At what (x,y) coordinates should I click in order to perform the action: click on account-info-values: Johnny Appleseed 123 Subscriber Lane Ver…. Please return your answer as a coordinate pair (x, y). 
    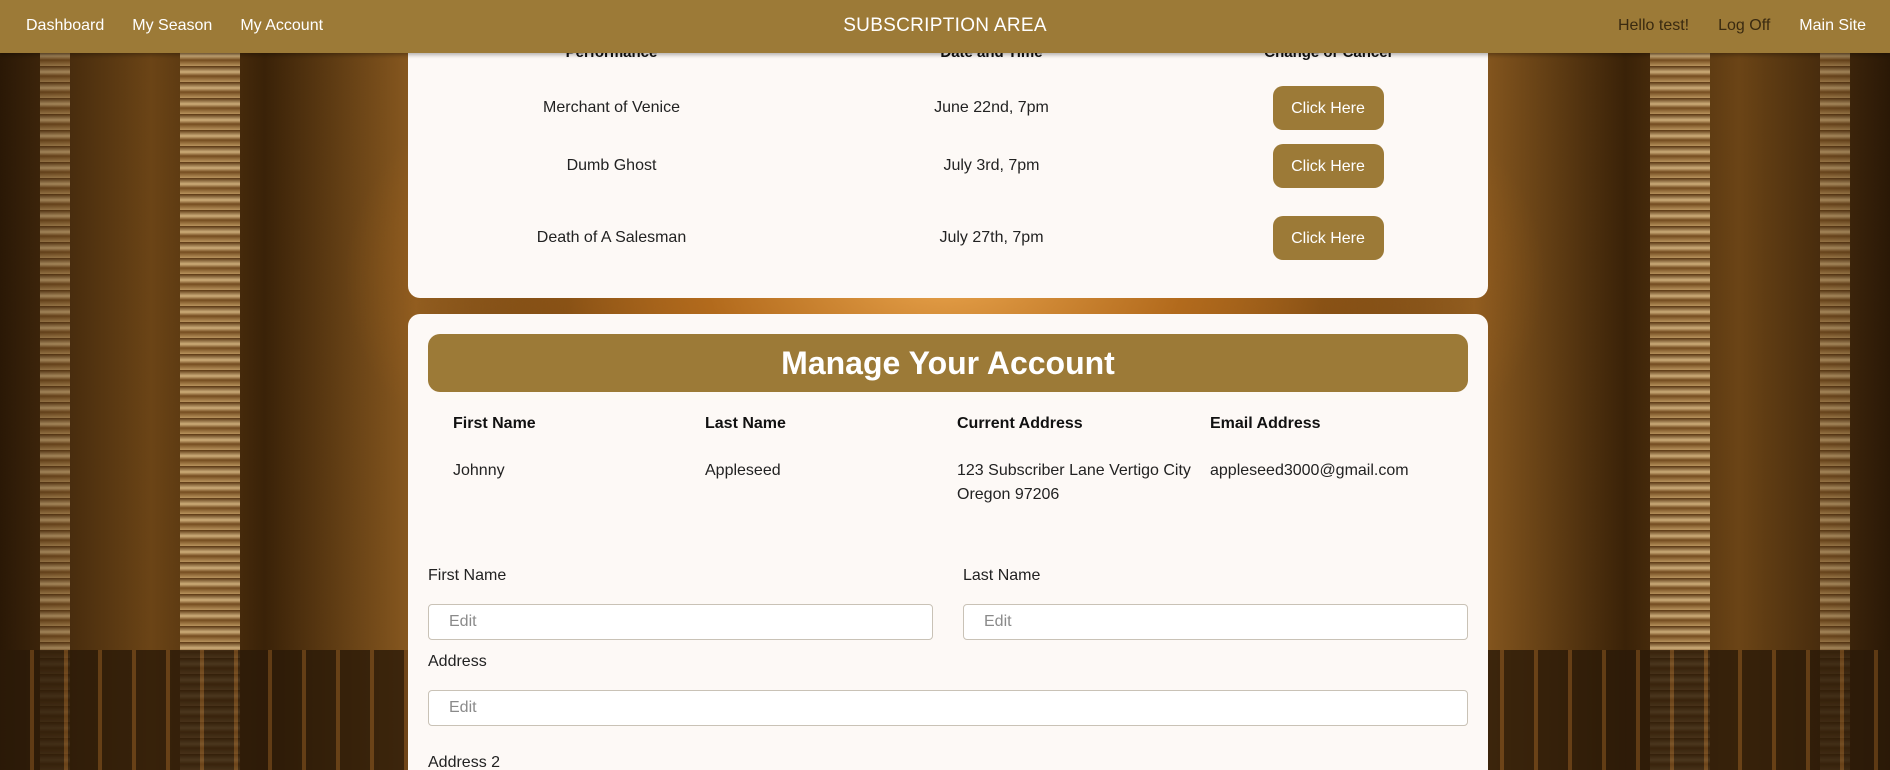
    Looking at the image, I should click on (958, 483).